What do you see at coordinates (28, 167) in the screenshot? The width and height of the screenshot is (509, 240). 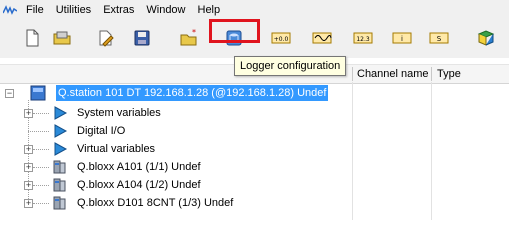 I see `tree-expander-bloxx-a101: +` at bounding box center [28, 167].